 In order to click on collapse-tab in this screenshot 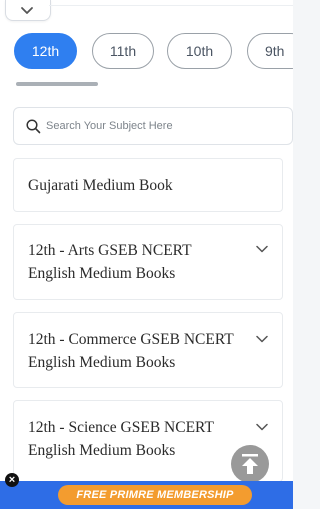, I will do `click(28, 10)`.